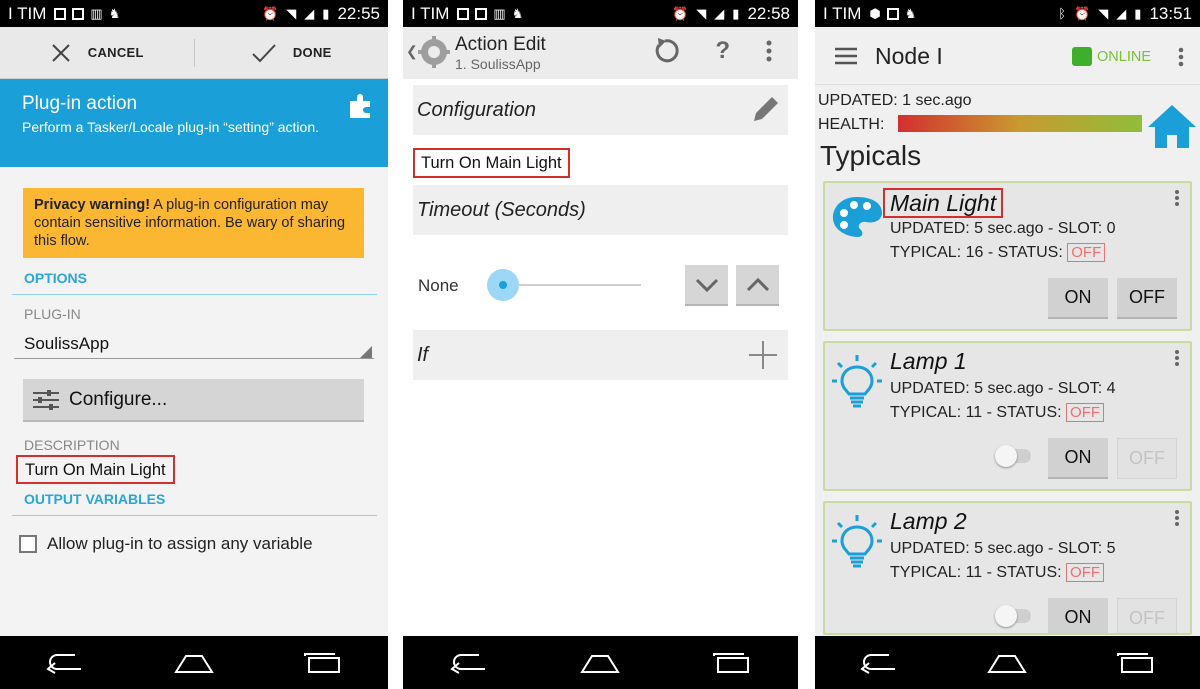 This screenshot has width=1200, height=689. Describe the element at coordinates (1062, 13) in the screenshot. I see `bluetooth-icon: ᛒ` at that location.